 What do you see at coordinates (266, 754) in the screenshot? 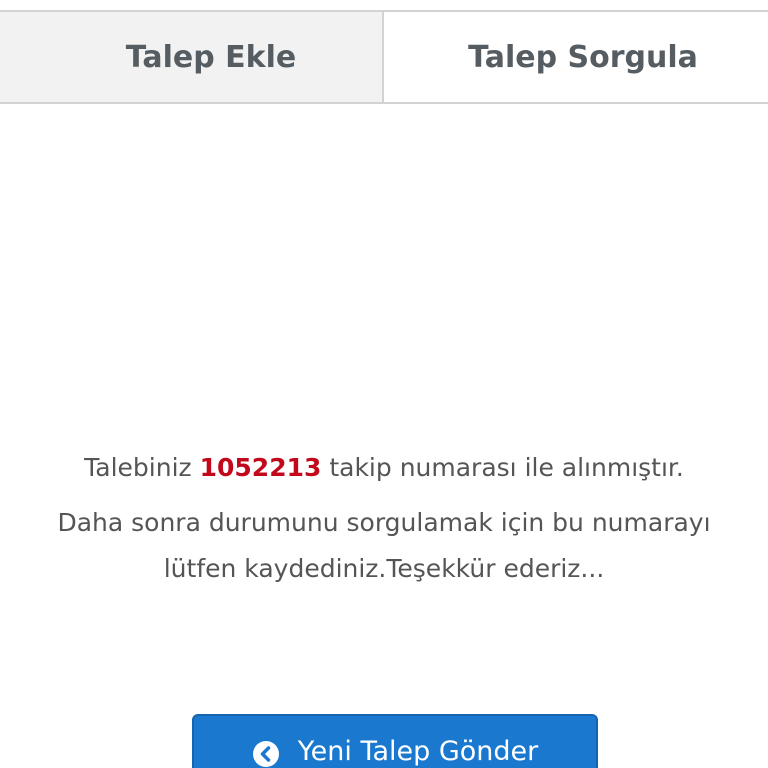
I see `chevron-left-circle-icon` at bounding box center [266, 754].